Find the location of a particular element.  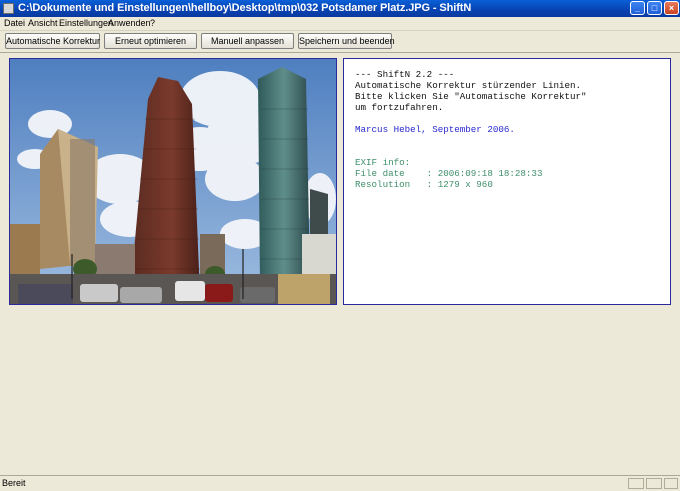

info-line: EXIF info: is located at coordinates (383, 162).